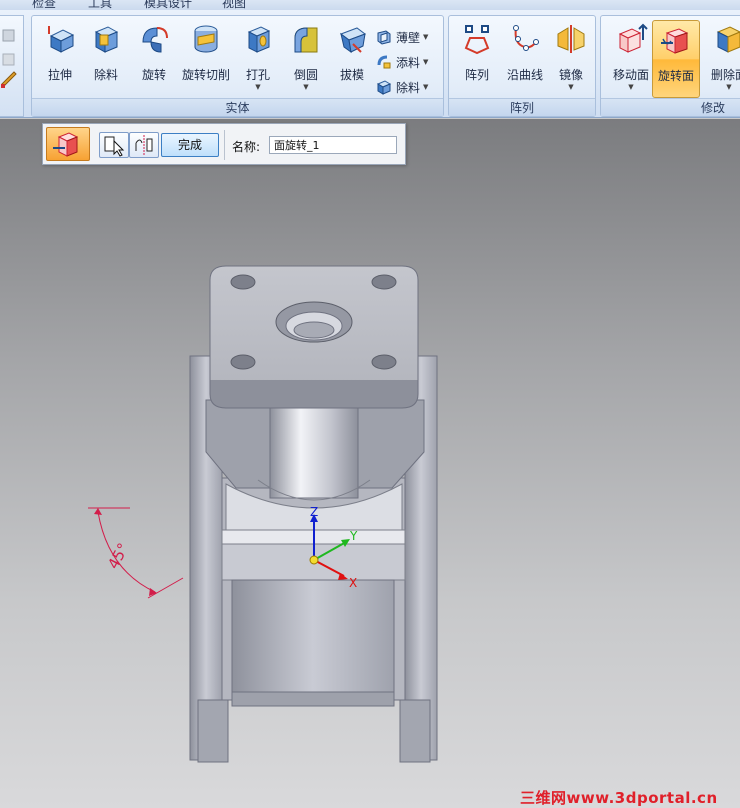 The image size is (740, 808). Describe the element at coordinates (384, 62) in the screenshot. I see `add-material-icon` at that location.